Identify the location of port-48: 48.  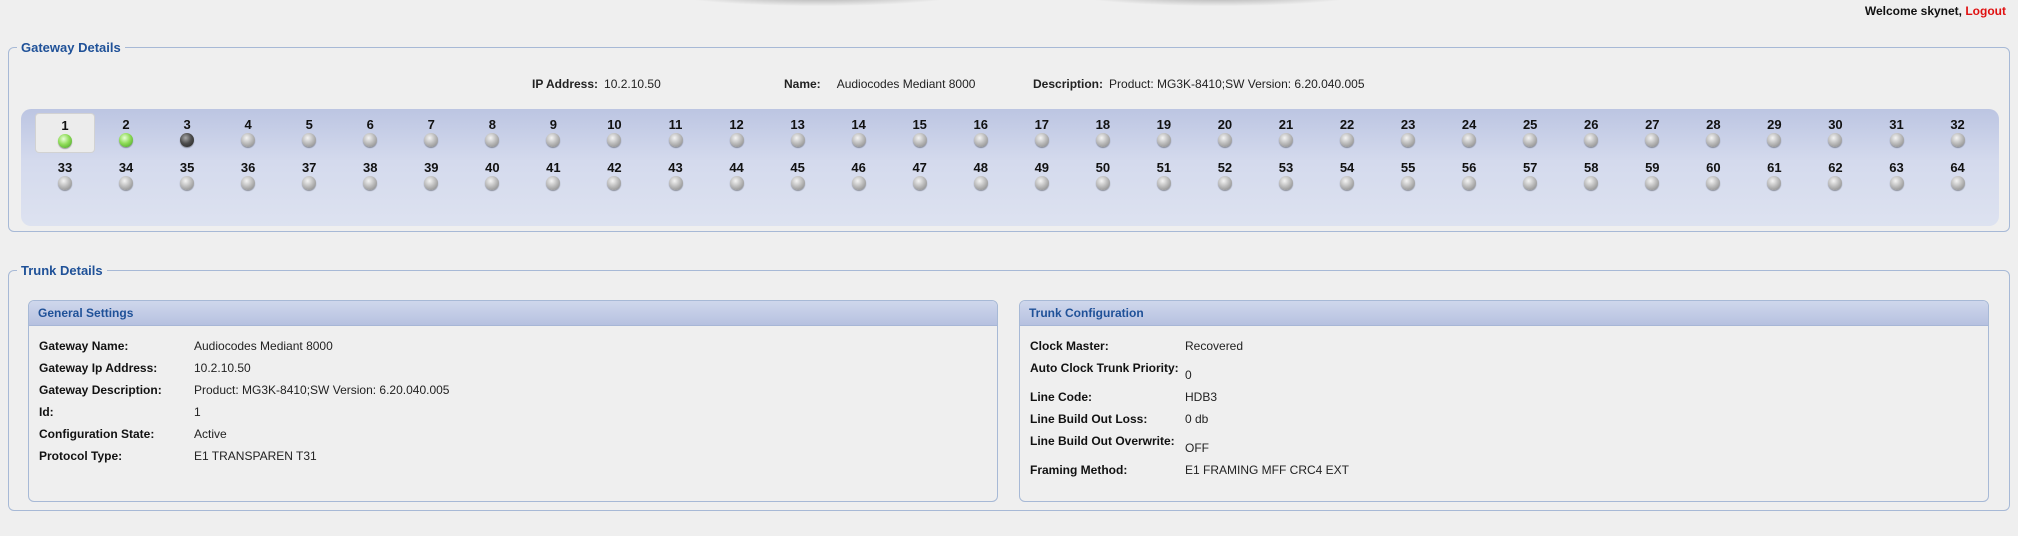
(981, 176).